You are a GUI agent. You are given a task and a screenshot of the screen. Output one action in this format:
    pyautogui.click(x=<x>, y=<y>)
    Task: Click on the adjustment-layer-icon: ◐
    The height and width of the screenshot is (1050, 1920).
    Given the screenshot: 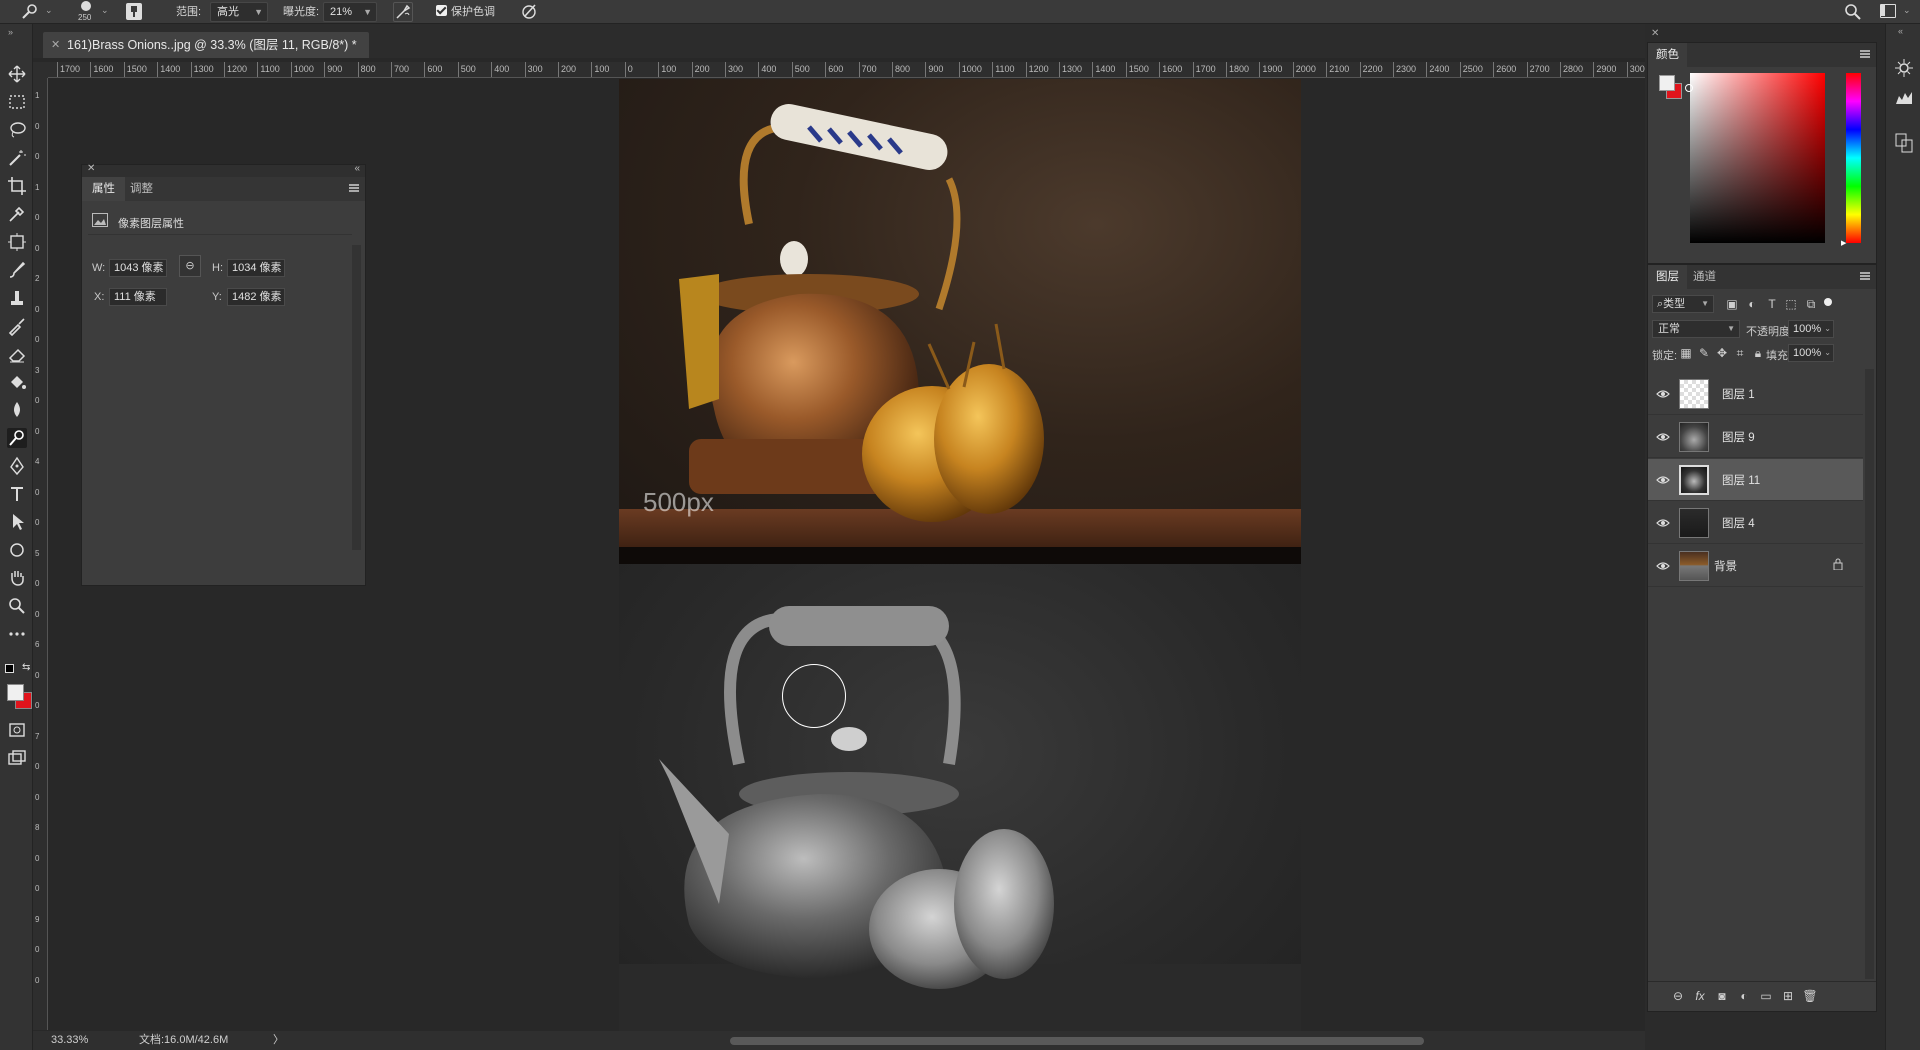 What is the action you would take?
    pyautogui.click(x=1744, y=996)
    